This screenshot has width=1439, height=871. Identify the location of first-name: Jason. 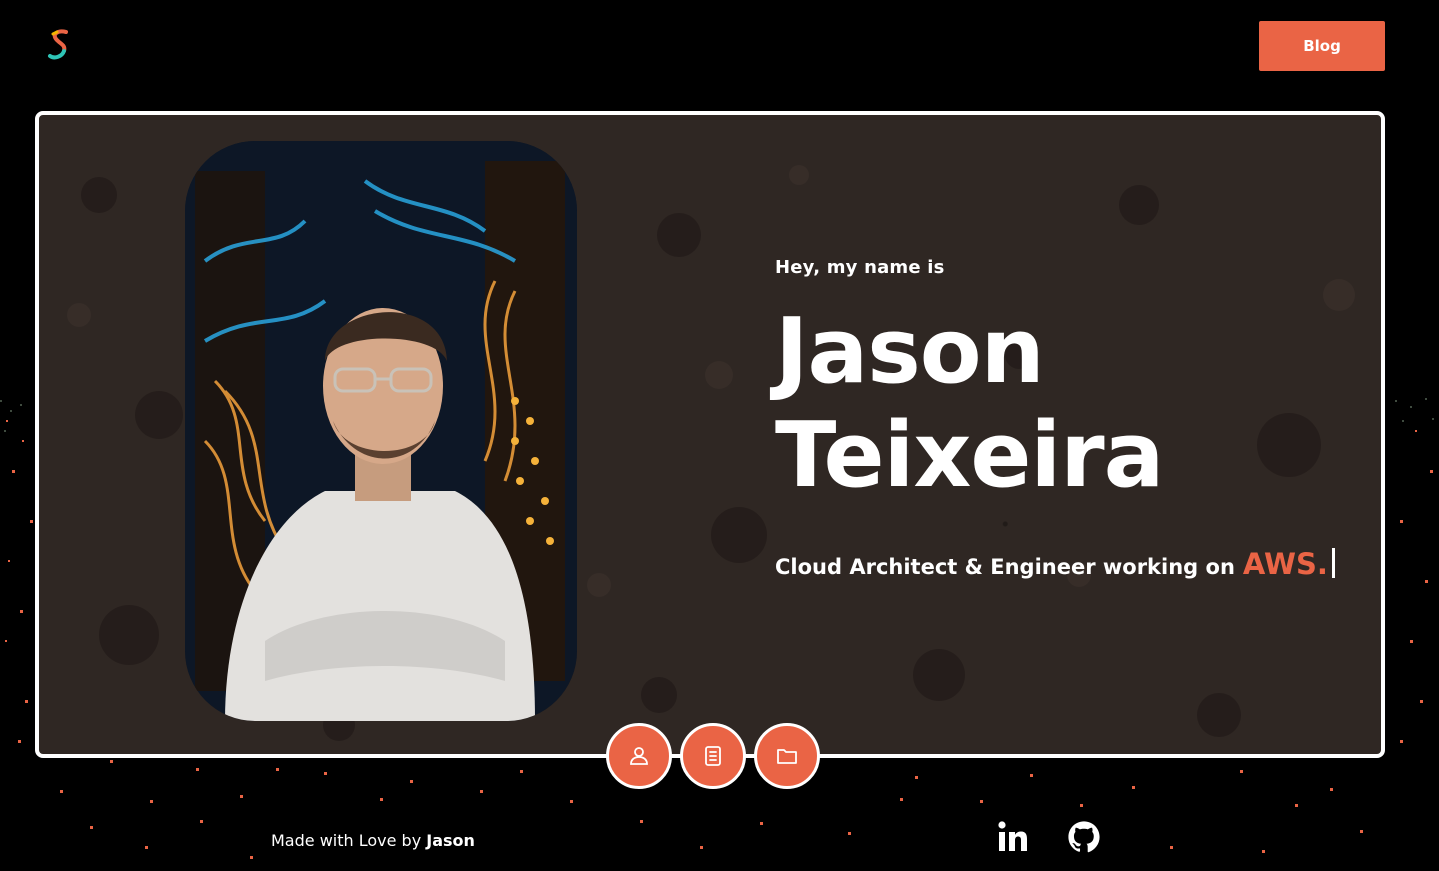
(910, 351).